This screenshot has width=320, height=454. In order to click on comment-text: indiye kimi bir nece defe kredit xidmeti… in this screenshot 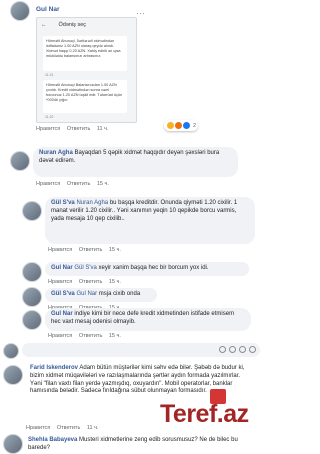, I will do `click(143, 318)`.